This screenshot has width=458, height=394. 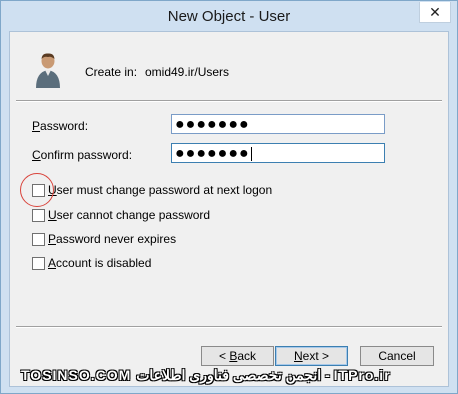 I want to click on title-bar: New Object - User ✕, so click(x=229, y=16).